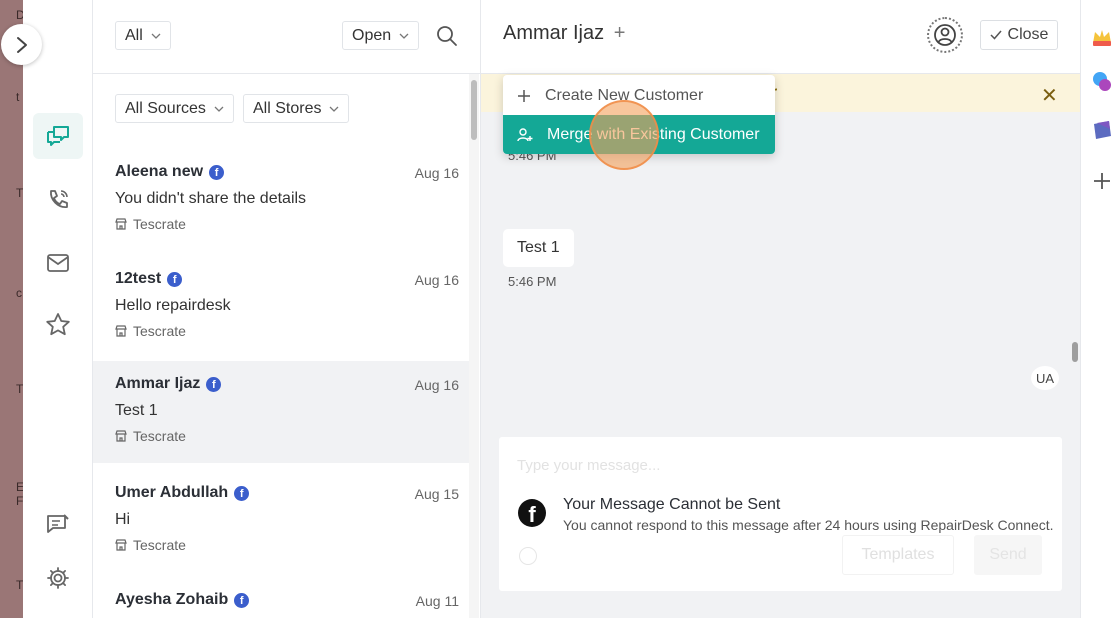 The height and width of the screenshot is (618, 1120). What do you see at coordinates (474, 110) in the screenshot?
I see `list-scrollbar-thumb` at bounding box center [474, 110].